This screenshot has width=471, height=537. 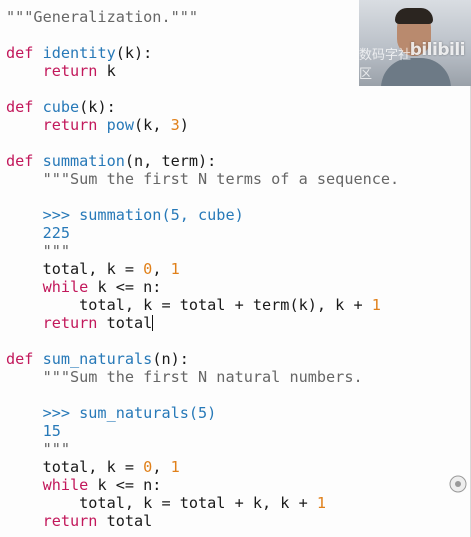 I want to click on code-line: def cube(k):, so click(x=202, y=107).